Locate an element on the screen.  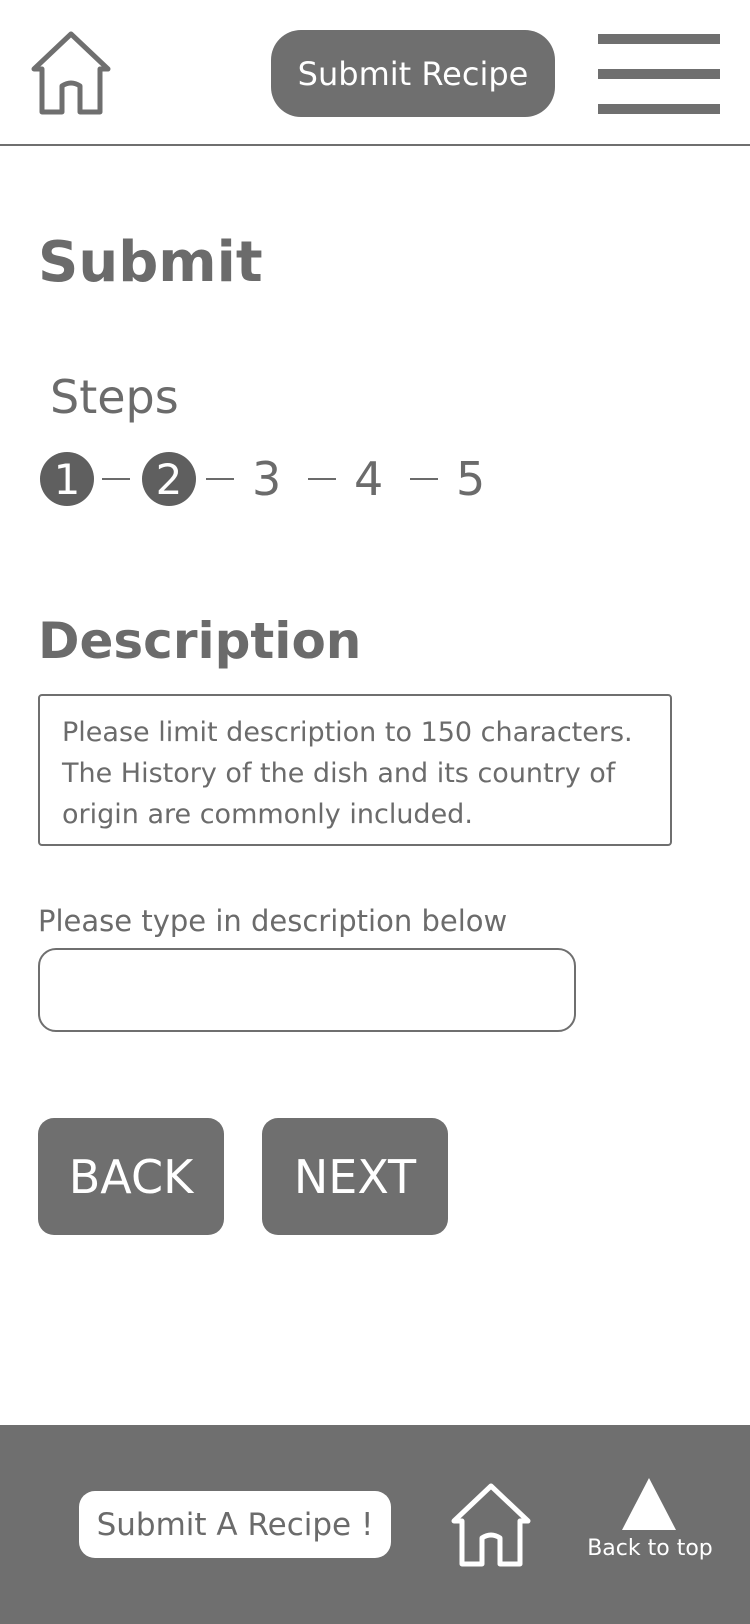
back-to-top-button: Back to top is located at coordinates (650, 1521).